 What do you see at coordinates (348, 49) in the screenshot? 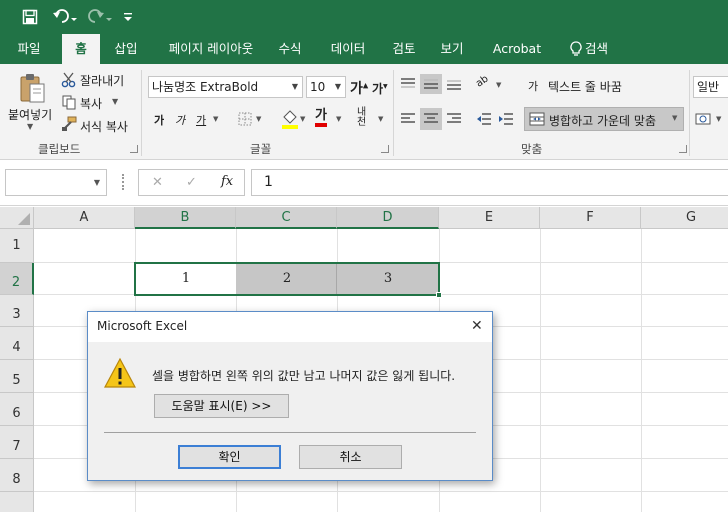
I see `tab-data: 데이터` at bounding box center [348, 49].